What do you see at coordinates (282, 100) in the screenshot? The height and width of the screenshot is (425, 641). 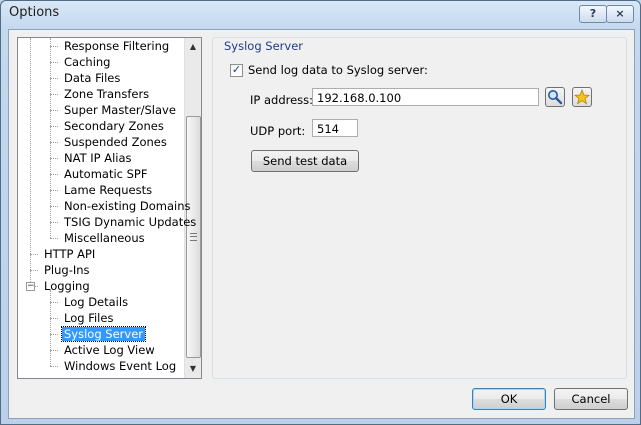 I see `ip-address-label: IP address:` at bounding box center [282, 100].